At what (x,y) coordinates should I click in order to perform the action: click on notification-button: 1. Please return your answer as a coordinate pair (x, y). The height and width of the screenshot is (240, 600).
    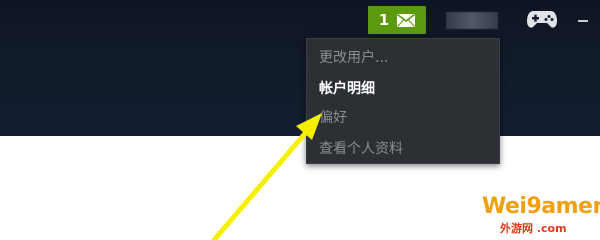
    Looking at the image, I should click on (397, 20).